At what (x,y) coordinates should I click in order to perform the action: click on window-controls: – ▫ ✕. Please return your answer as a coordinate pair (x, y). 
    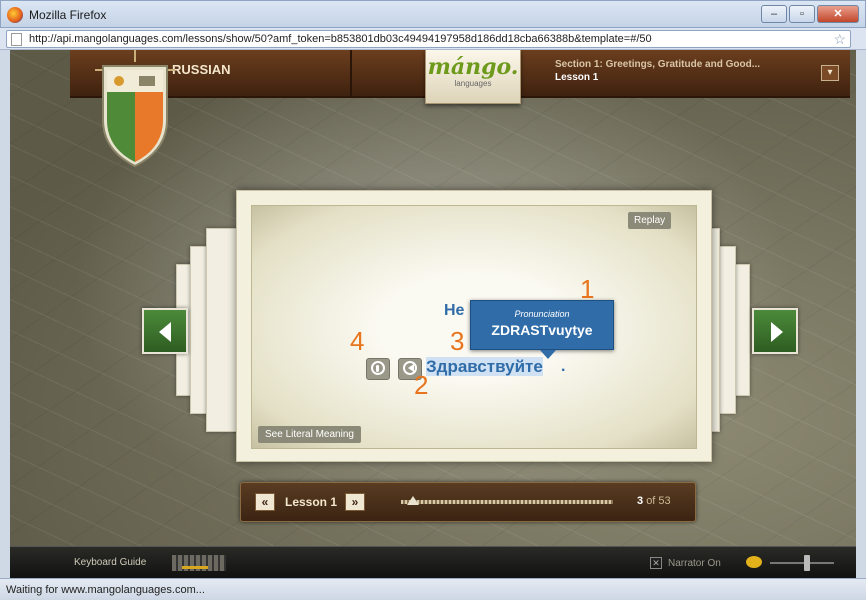
    Looking at the image, I should click on (810, 14).